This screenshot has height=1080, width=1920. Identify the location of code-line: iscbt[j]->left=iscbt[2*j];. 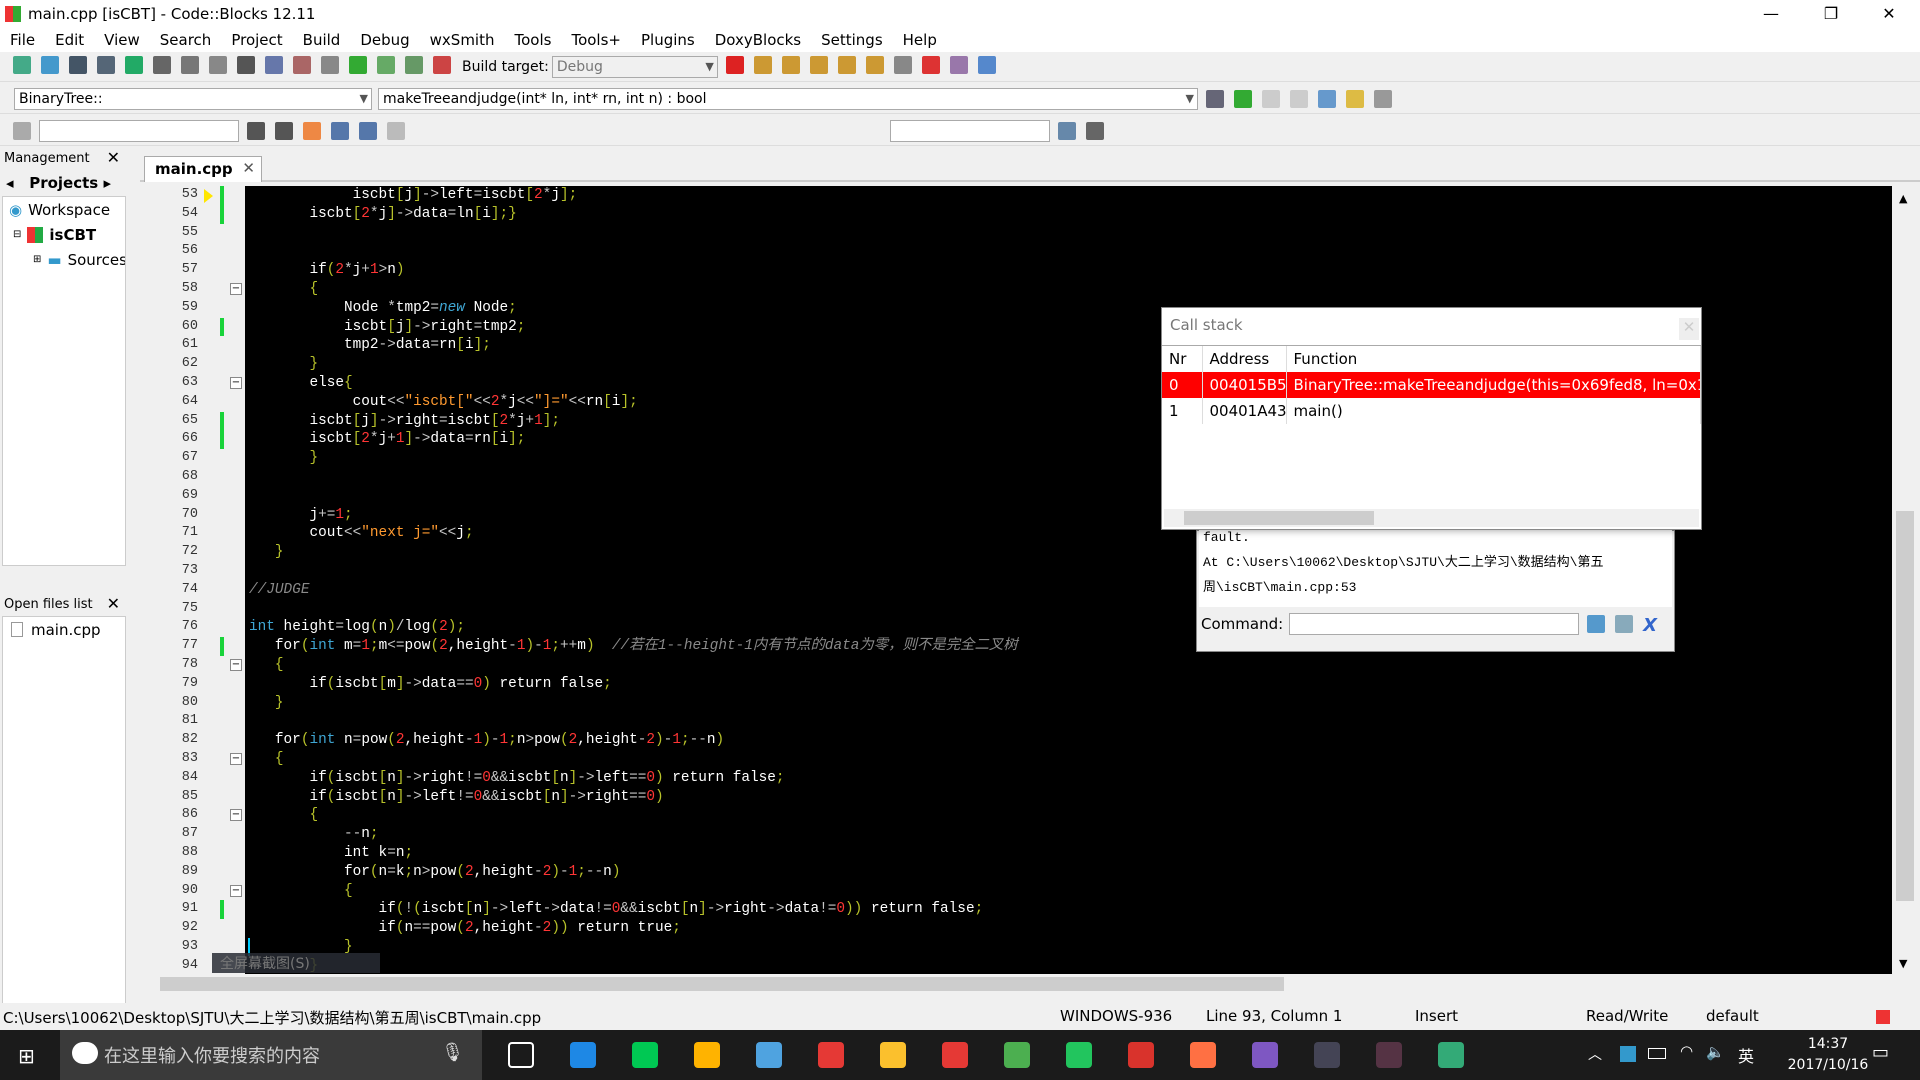
(413, 195).